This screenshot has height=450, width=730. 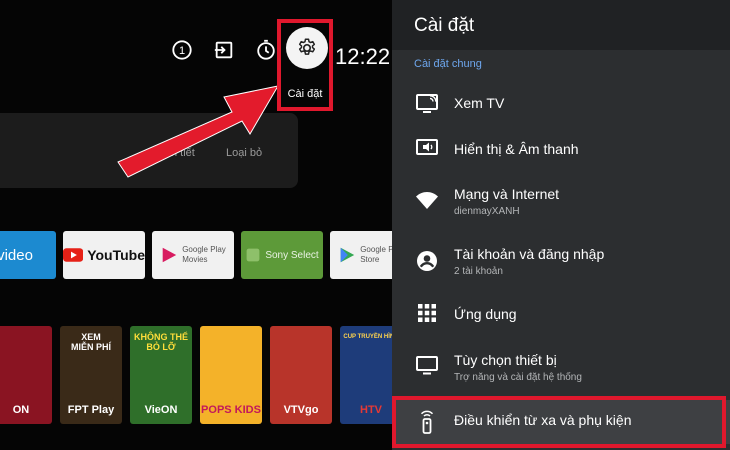 I want to click on settings-button, so click(x=307, y=48).